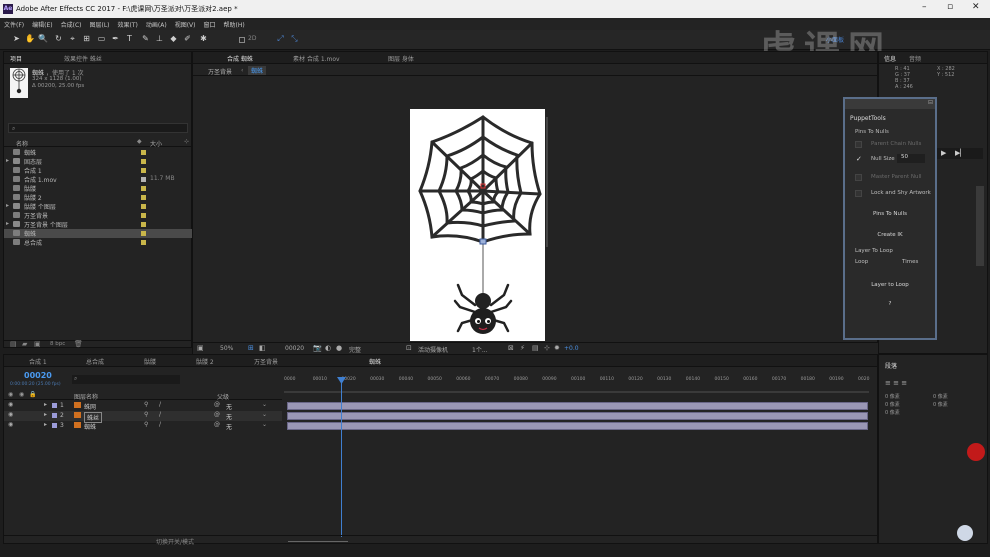 Image resolution: width=990 pixels, height=557 pixels. Describe the element at coordinates (890, 285) in the screenshot. I see `layer-to-loop-button: Layer to Loop` at that location.